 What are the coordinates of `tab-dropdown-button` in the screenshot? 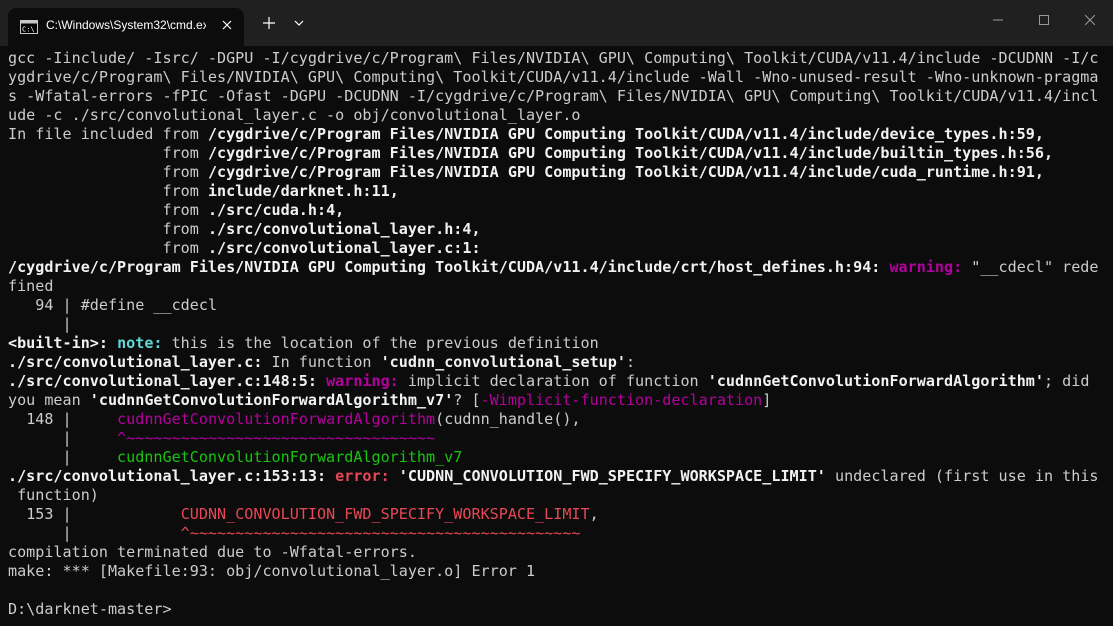 It's located at (299, 23).